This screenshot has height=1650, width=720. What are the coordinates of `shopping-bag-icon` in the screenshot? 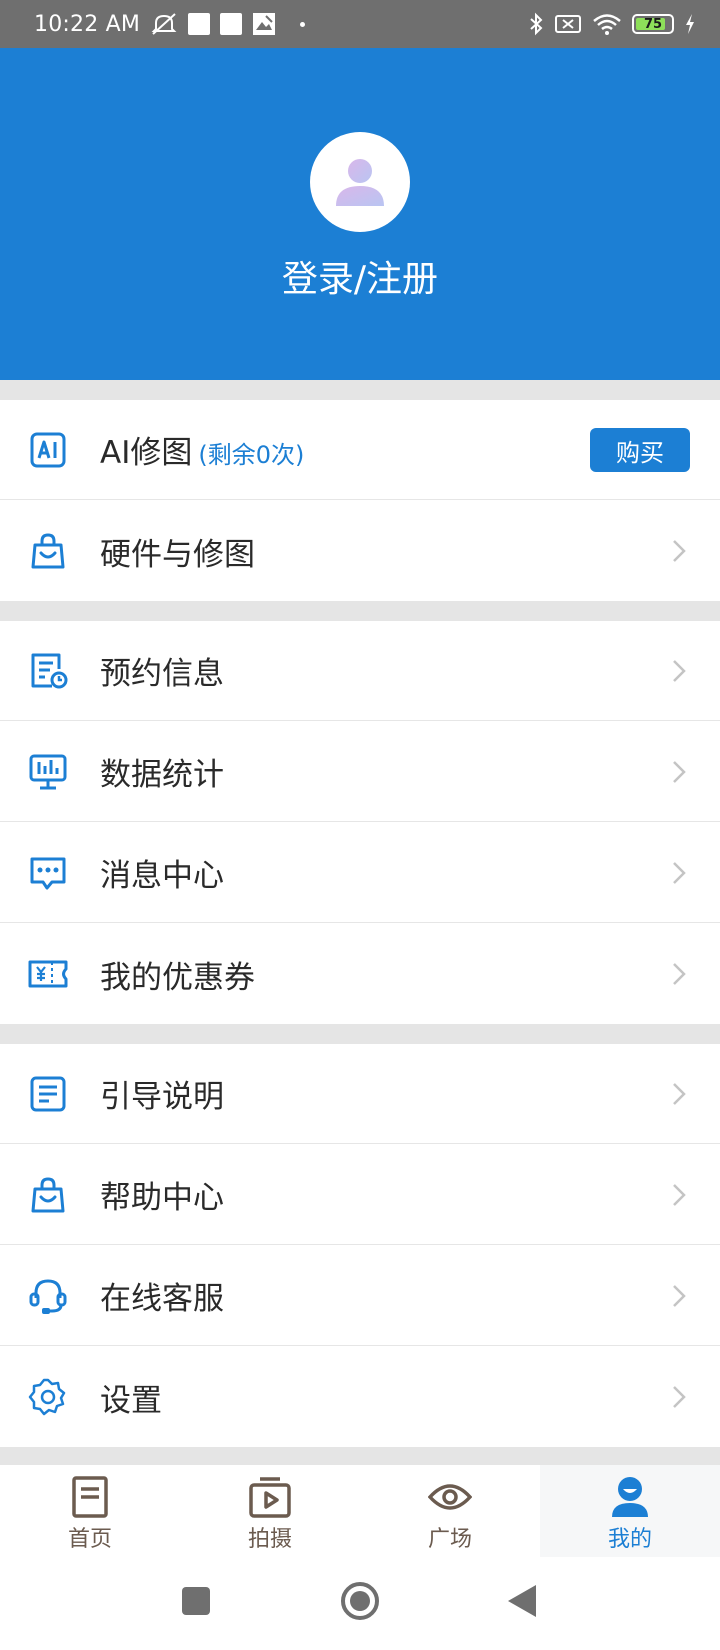 It's located at (48, 551).